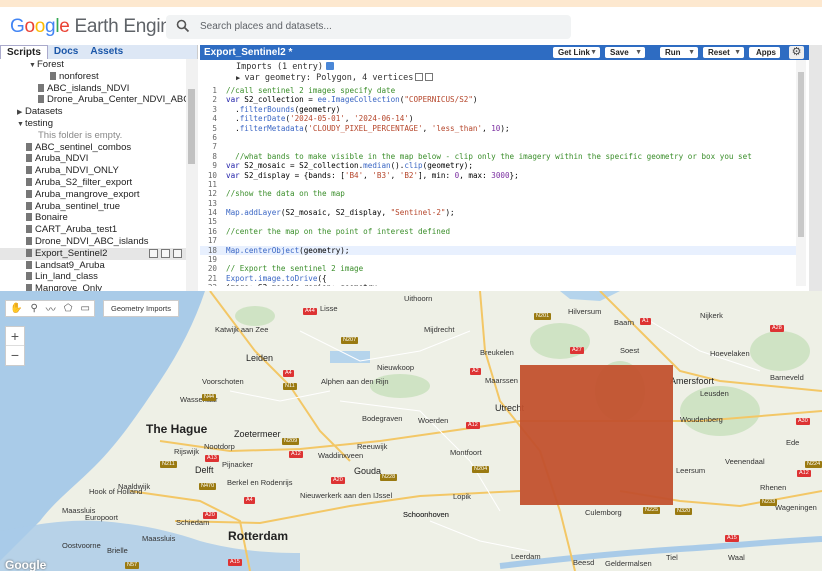 The width and height of the screenshot is (822, 571). I want to click on polygon-draw-icon: ⬠, so click(68, 308).